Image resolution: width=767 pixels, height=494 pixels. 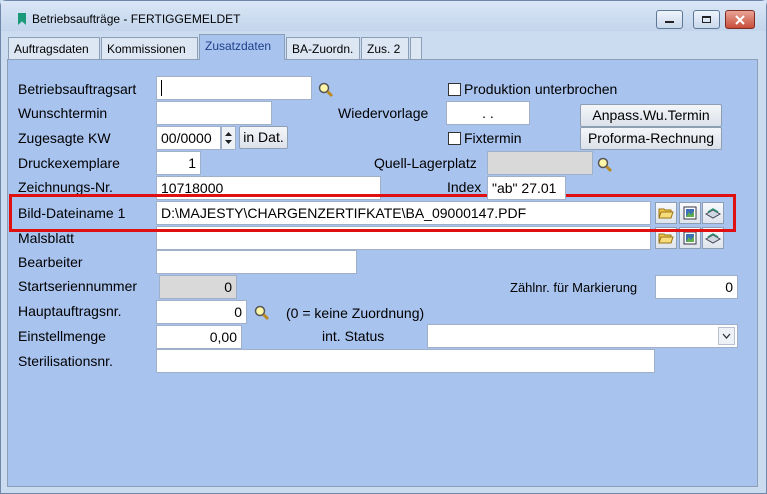 I want to click on text-cursor, so click(x=161, y=88).